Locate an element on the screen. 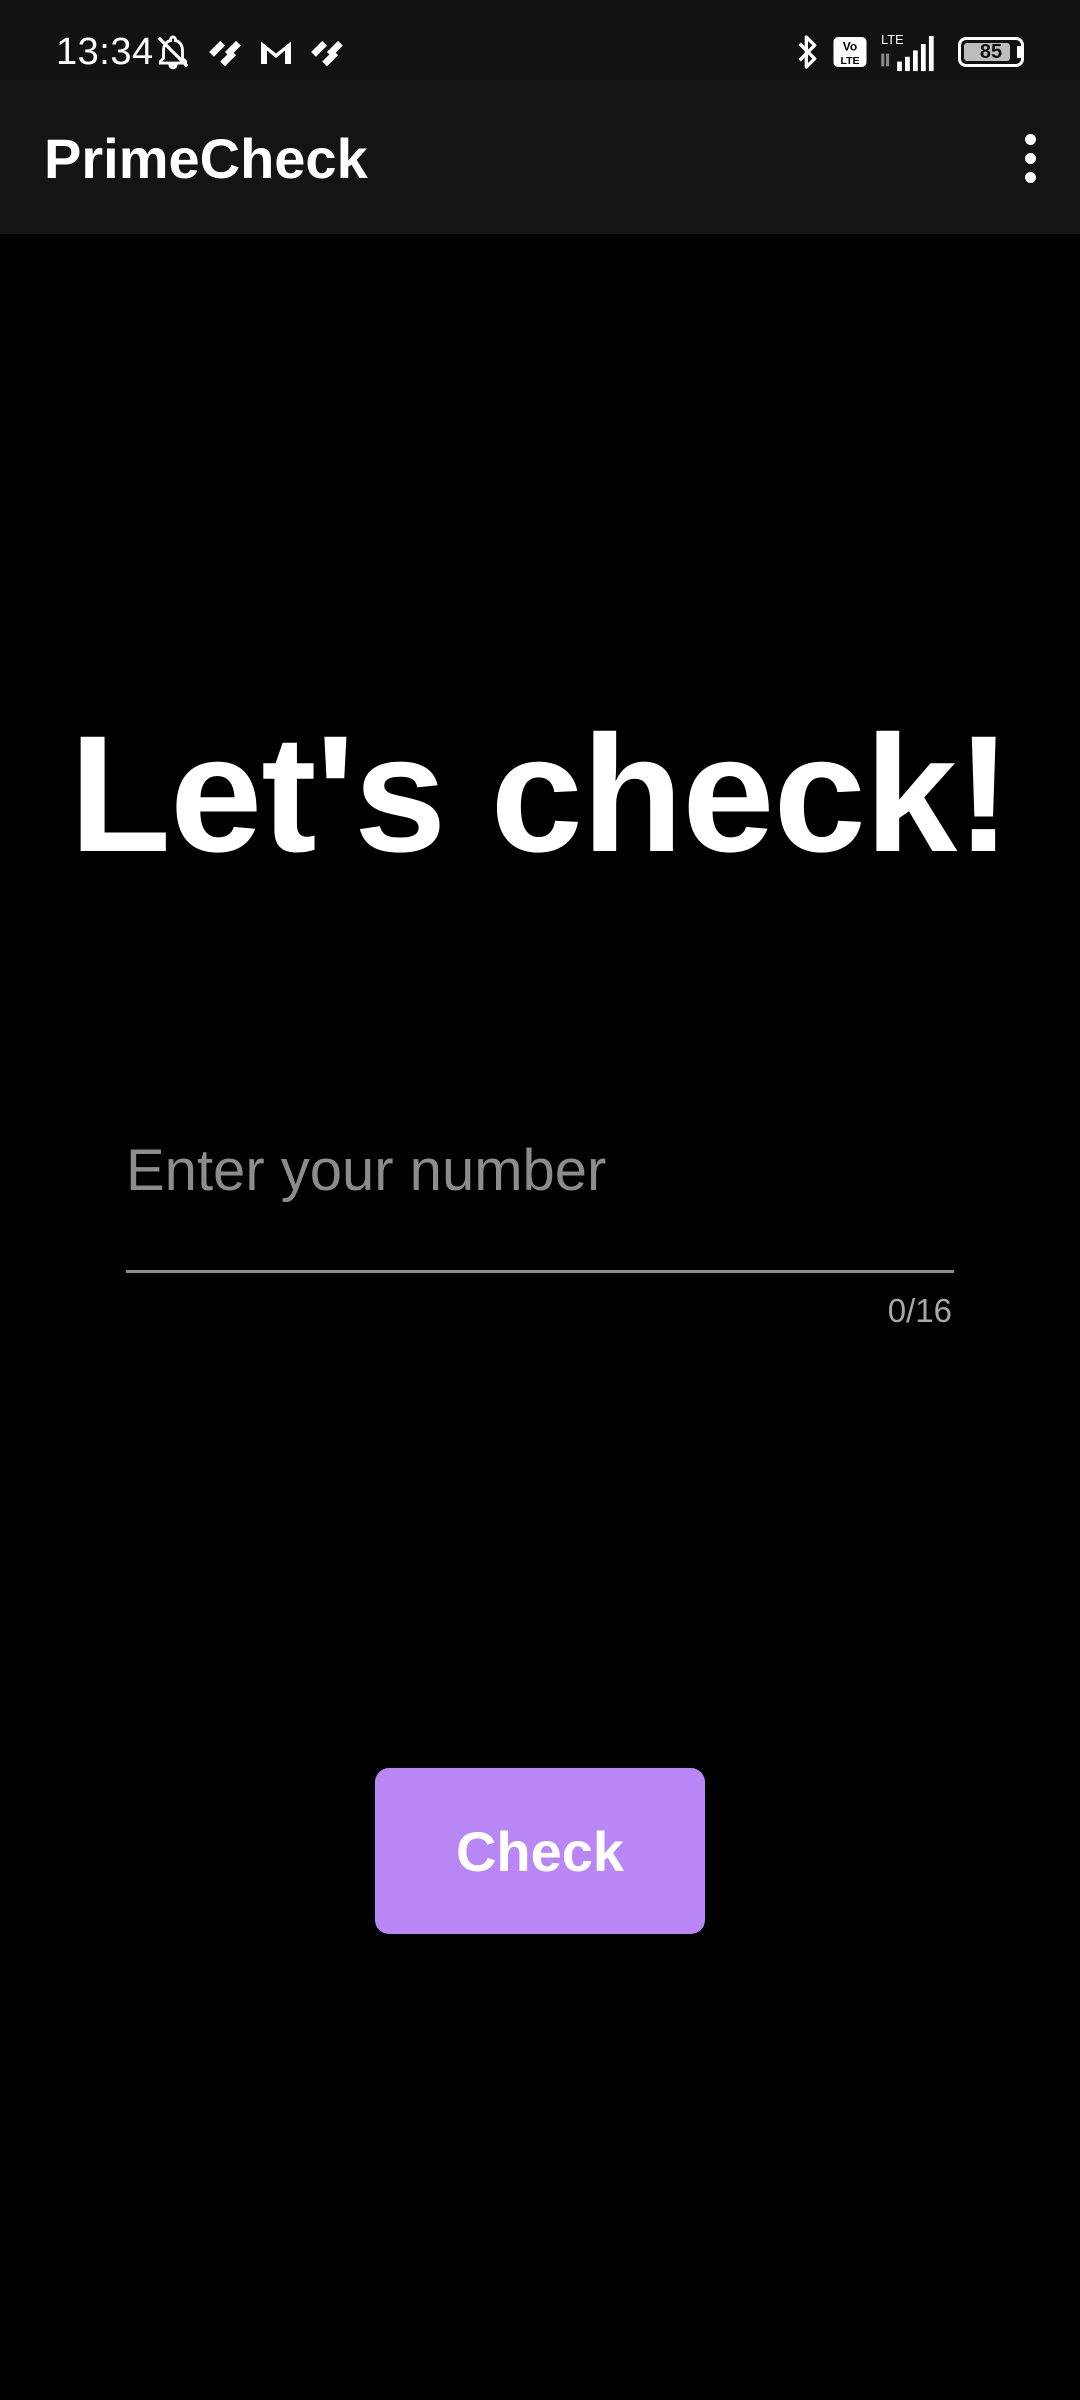  bluetooth-icon is located at coordinates (807, 52).